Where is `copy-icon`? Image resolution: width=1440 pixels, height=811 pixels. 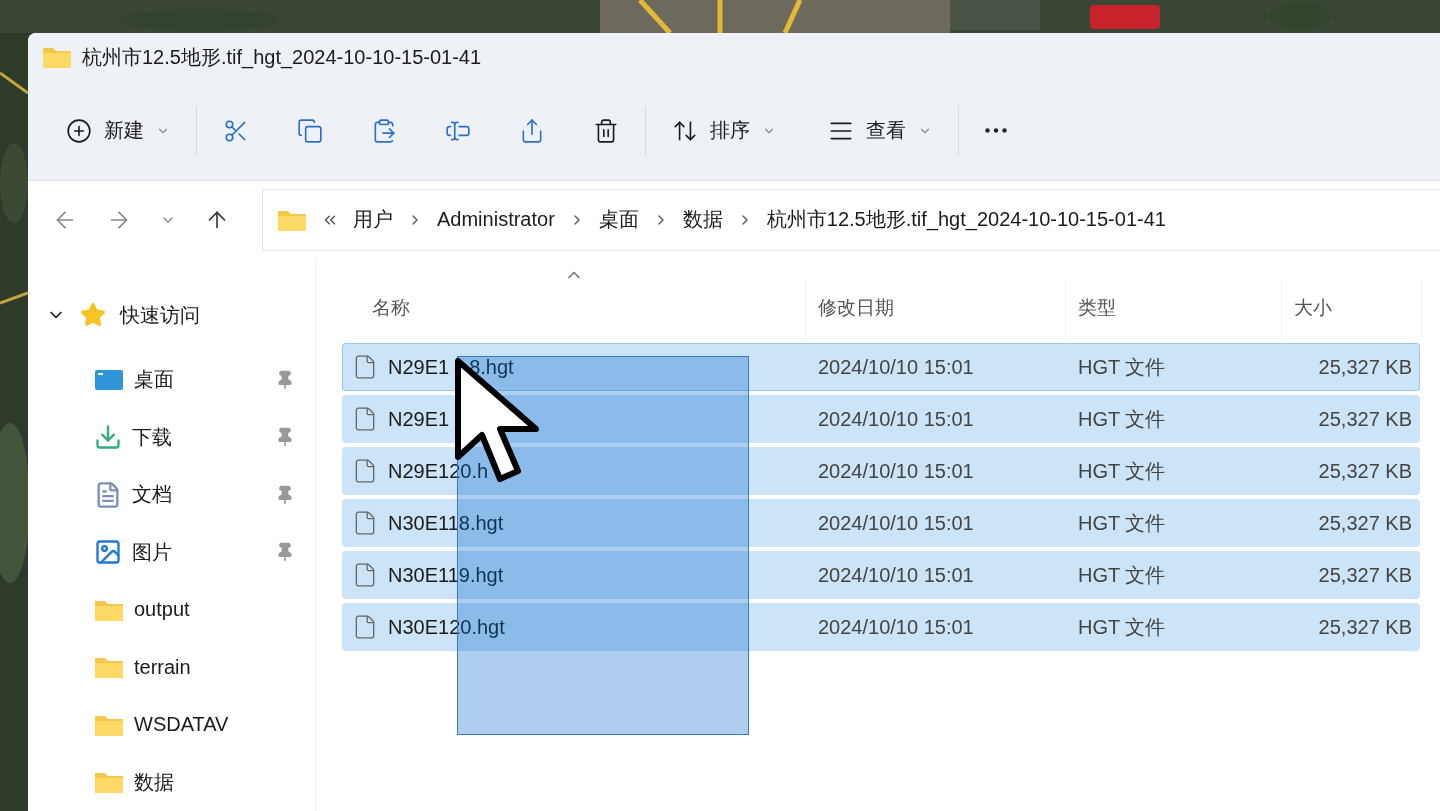
copy-icon is located at coordinates (310, 130).